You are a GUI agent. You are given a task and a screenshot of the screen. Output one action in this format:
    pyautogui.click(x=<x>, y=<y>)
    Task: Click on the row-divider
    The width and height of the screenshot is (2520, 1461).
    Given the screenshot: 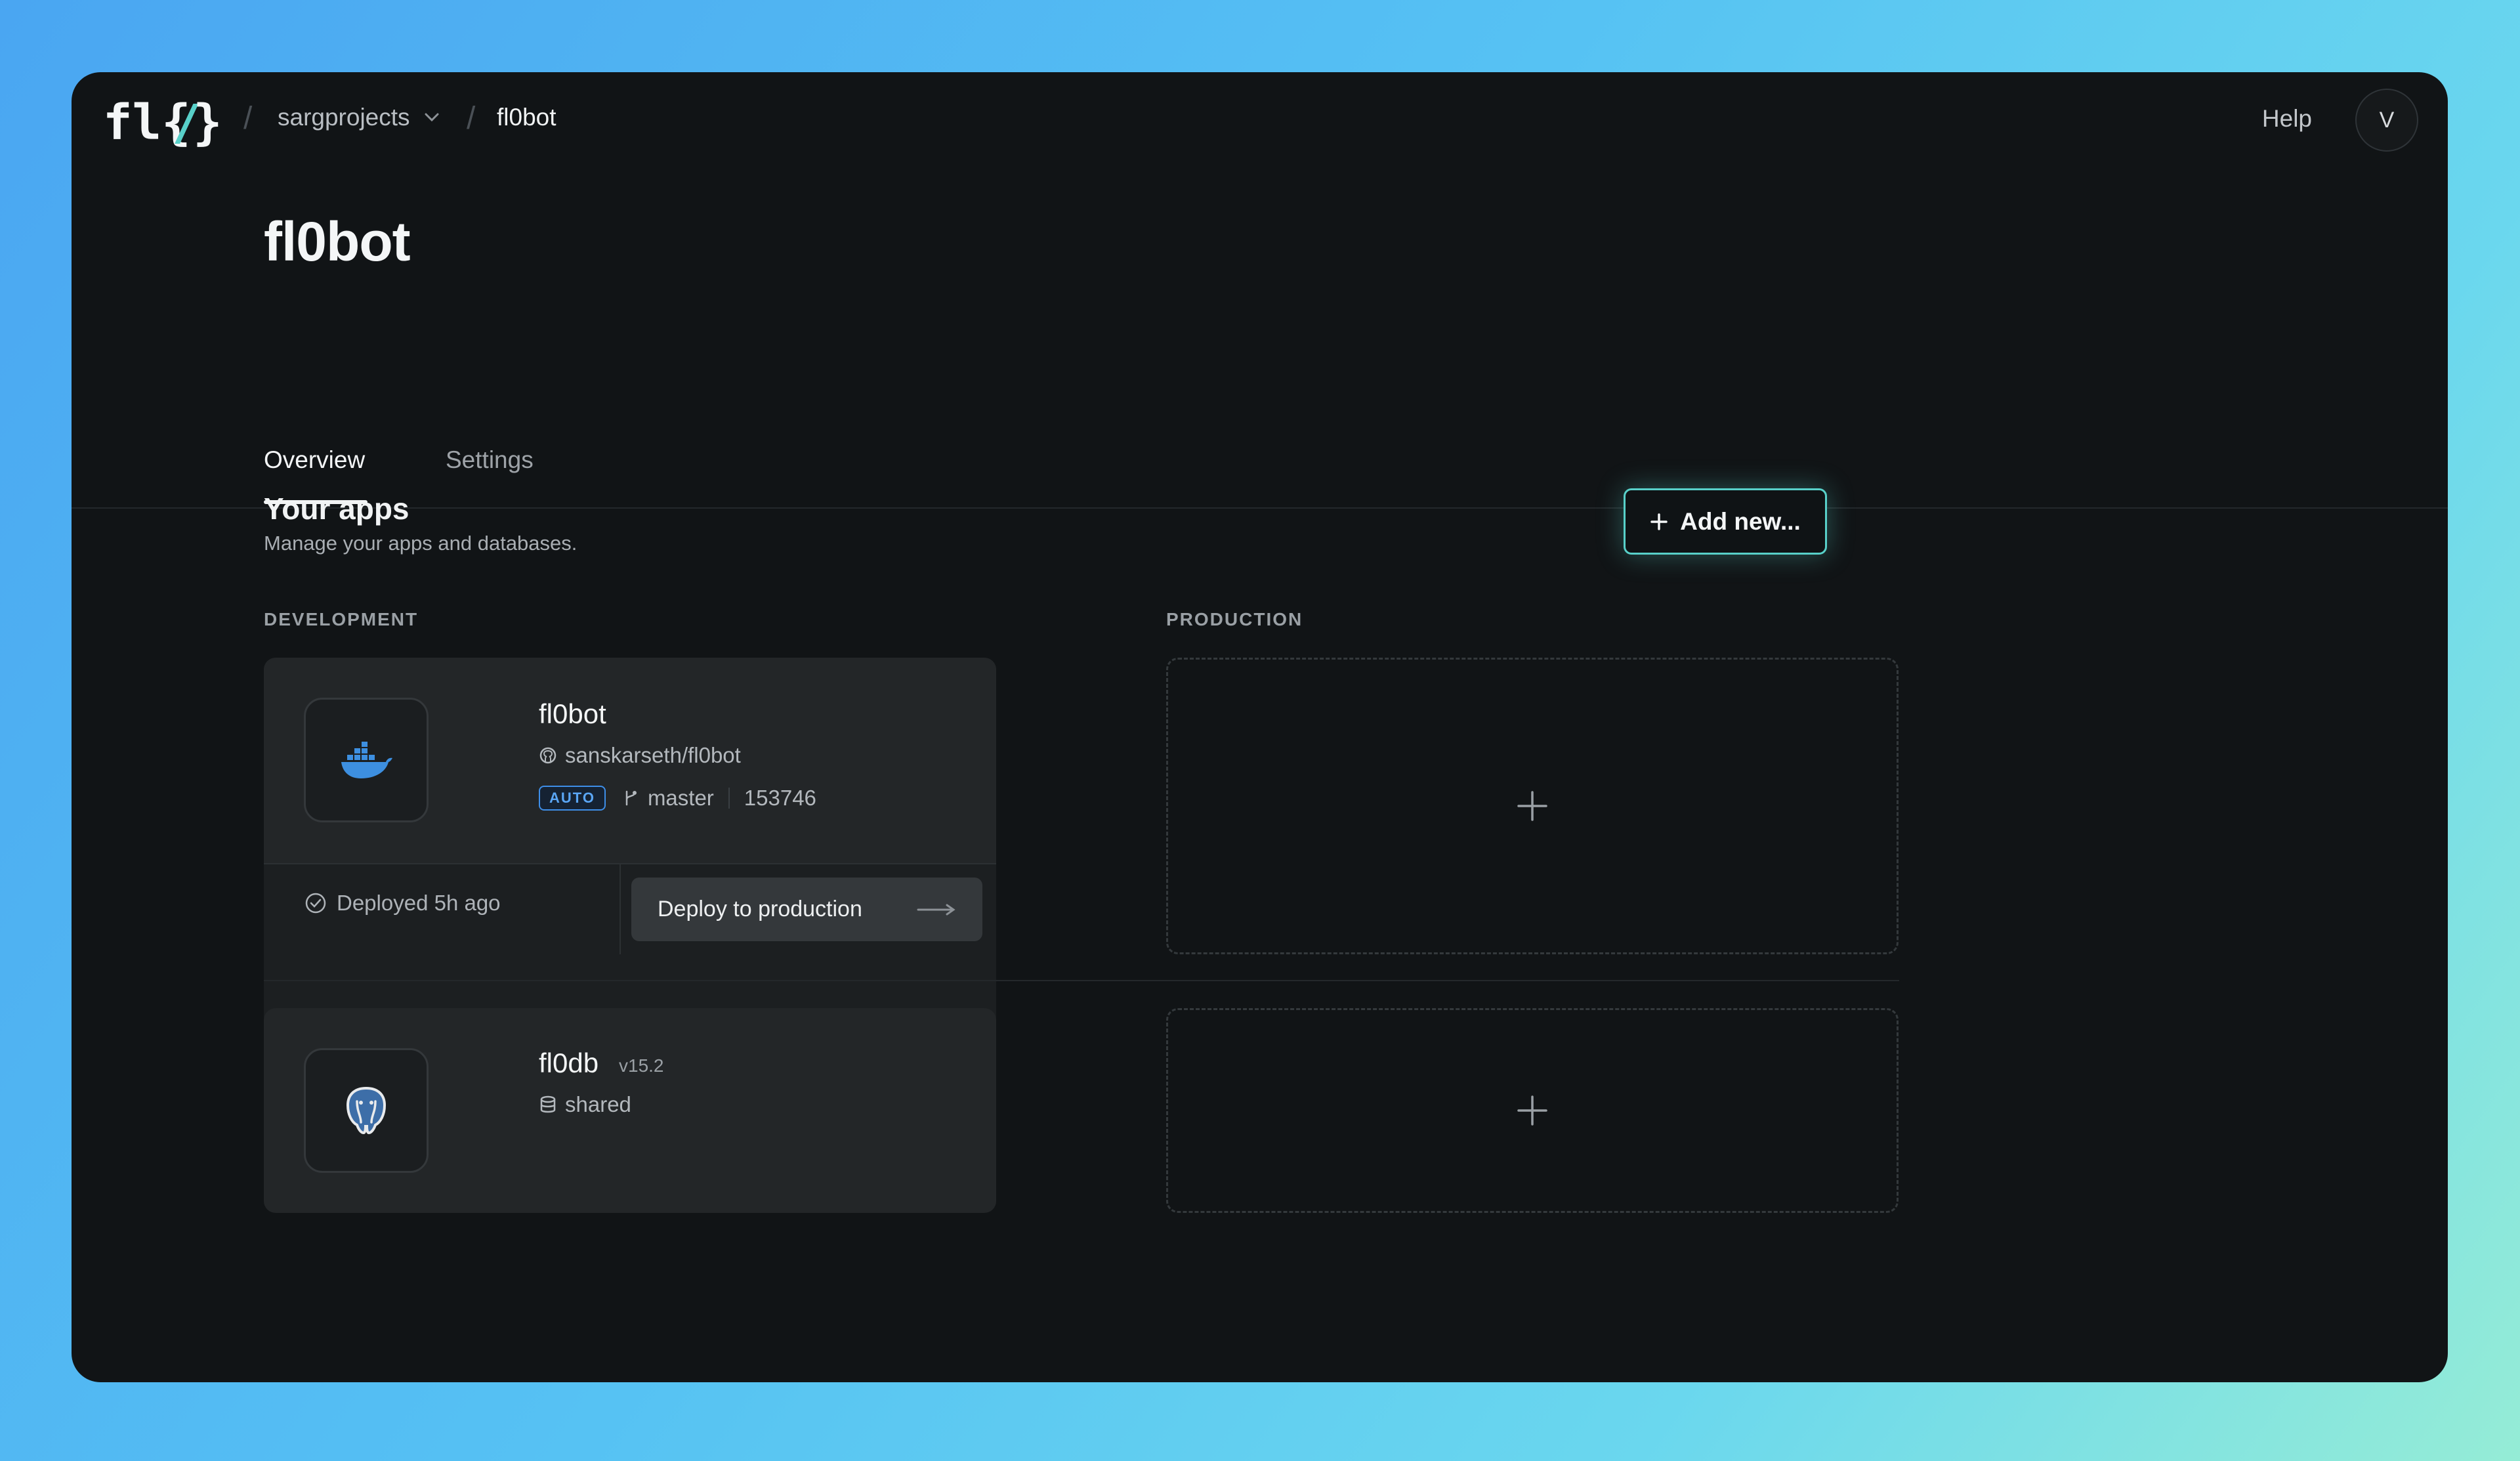 What is the action you would take?
    pyautogui.click(x=1081, y=980)
    